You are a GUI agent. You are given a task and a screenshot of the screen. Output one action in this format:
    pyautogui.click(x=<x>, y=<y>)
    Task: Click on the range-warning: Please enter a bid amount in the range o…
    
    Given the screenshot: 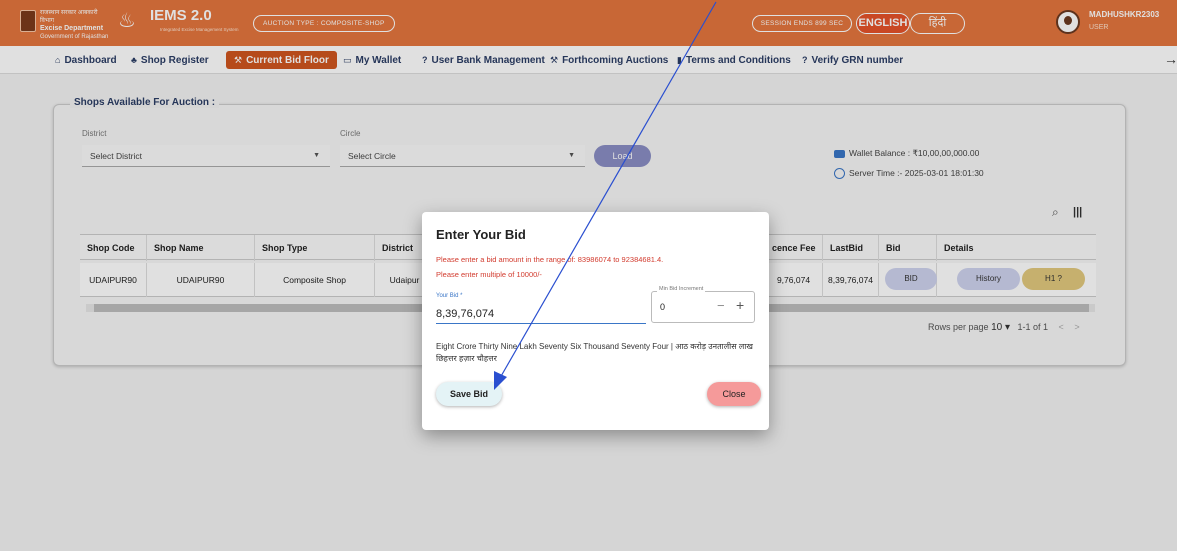 What is the action you would take?
    pyautogui.click(x=550, y=259)
    